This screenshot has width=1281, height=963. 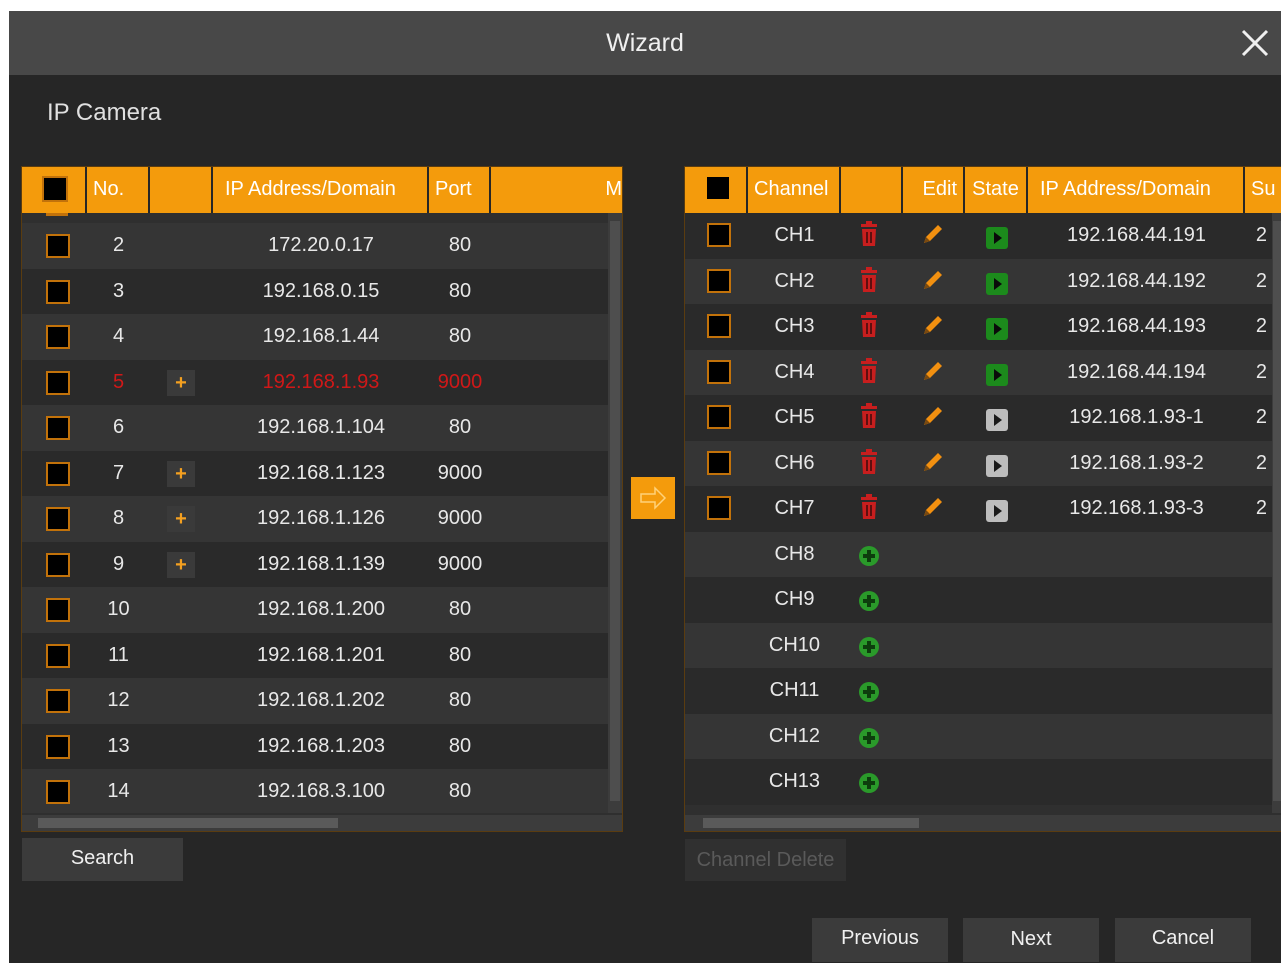 What do you see at coordinates (118, 700) in the screenshot?
I see `row-no: 12` at bounding box center [118, 700].